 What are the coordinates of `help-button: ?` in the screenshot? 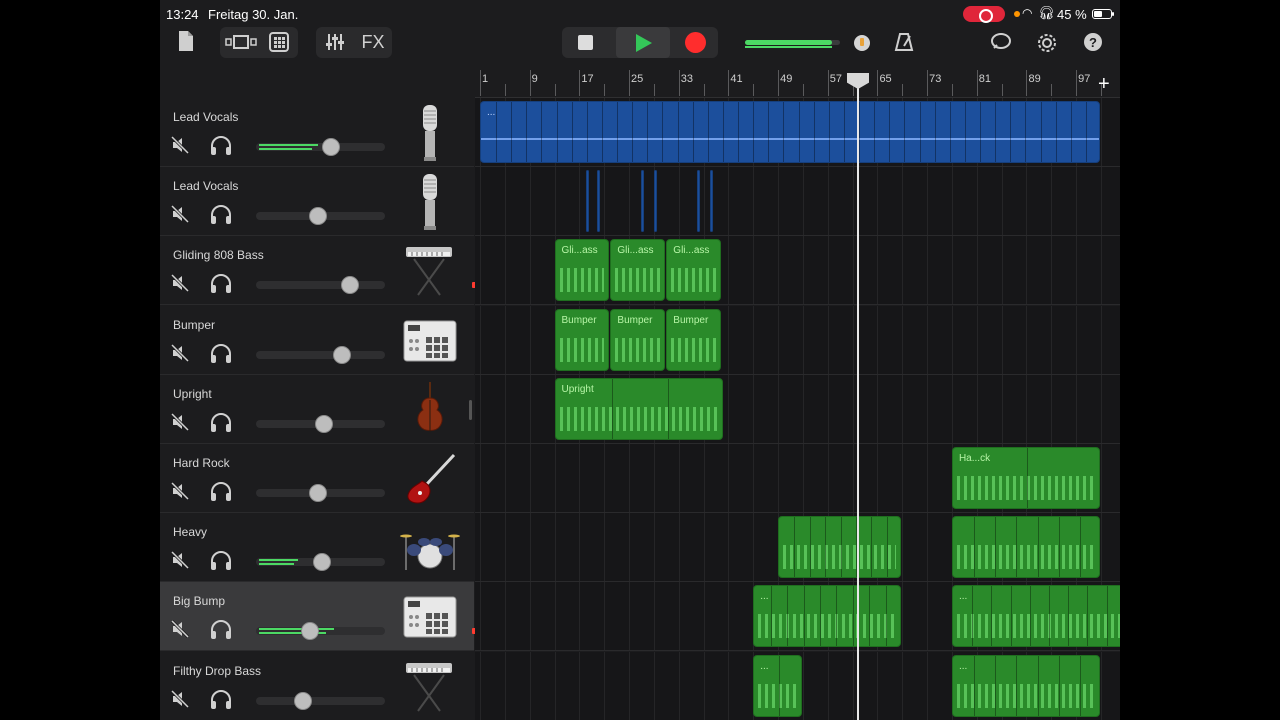 It's located at (1093, 42).